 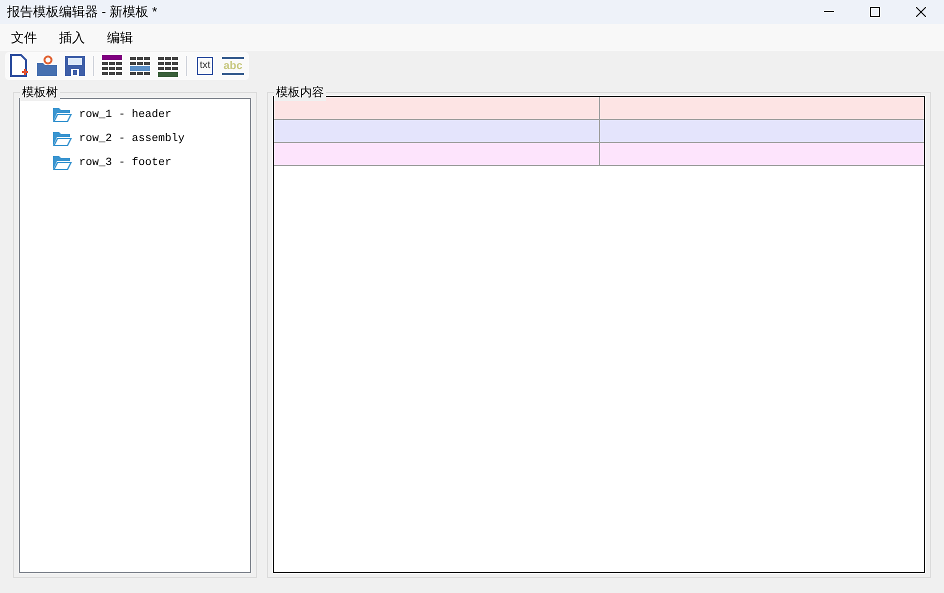 I want to click on open-folder-icon, so click(x=47, y=66).